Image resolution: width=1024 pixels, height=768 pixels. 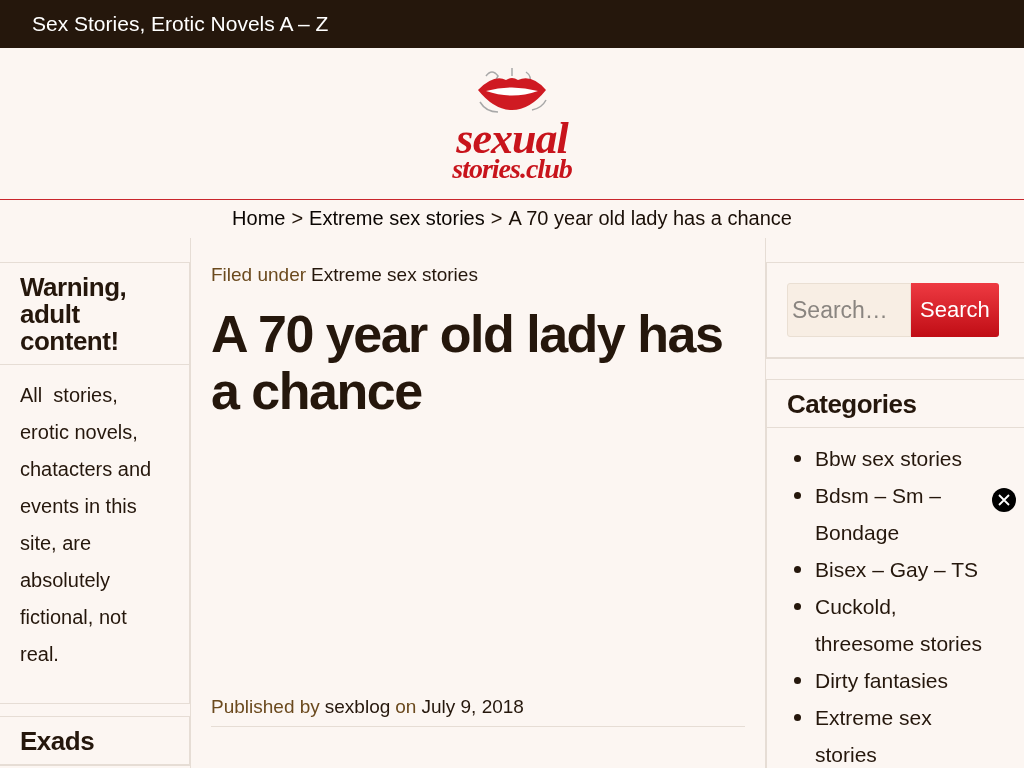 I want to click on meta-label: Filed under, so click(x=259, y=275).